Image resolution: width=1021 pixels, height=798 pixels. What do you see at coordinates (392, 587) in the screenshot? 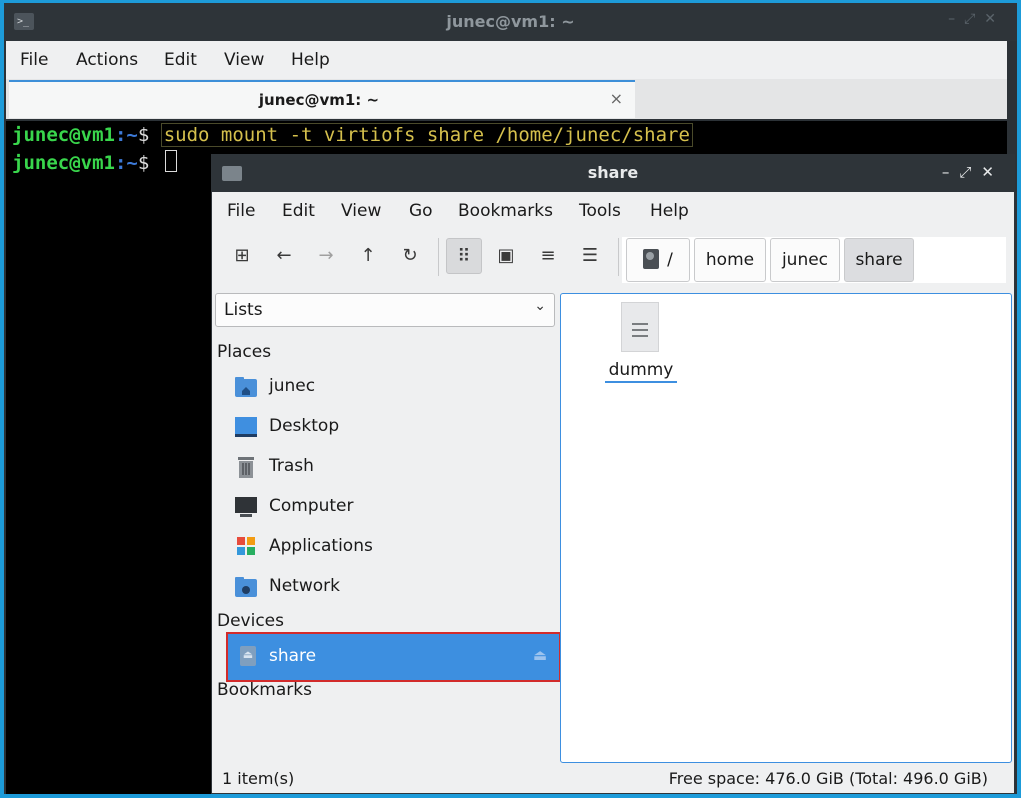
I see `sidebar-item-network: Network` at bounding box center [392, 587].